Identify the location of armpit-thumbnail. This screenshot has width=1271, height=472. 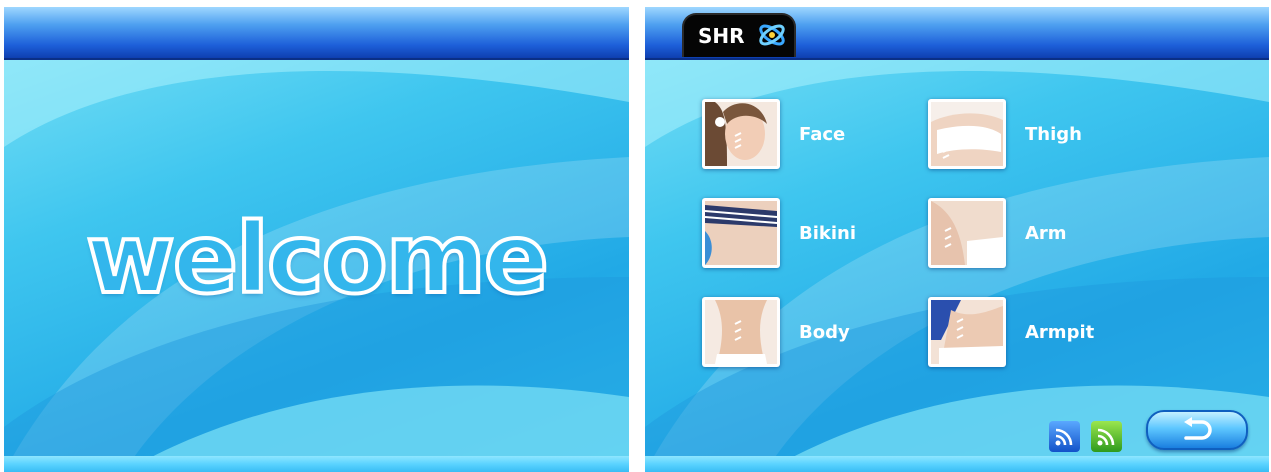
(967, 332).